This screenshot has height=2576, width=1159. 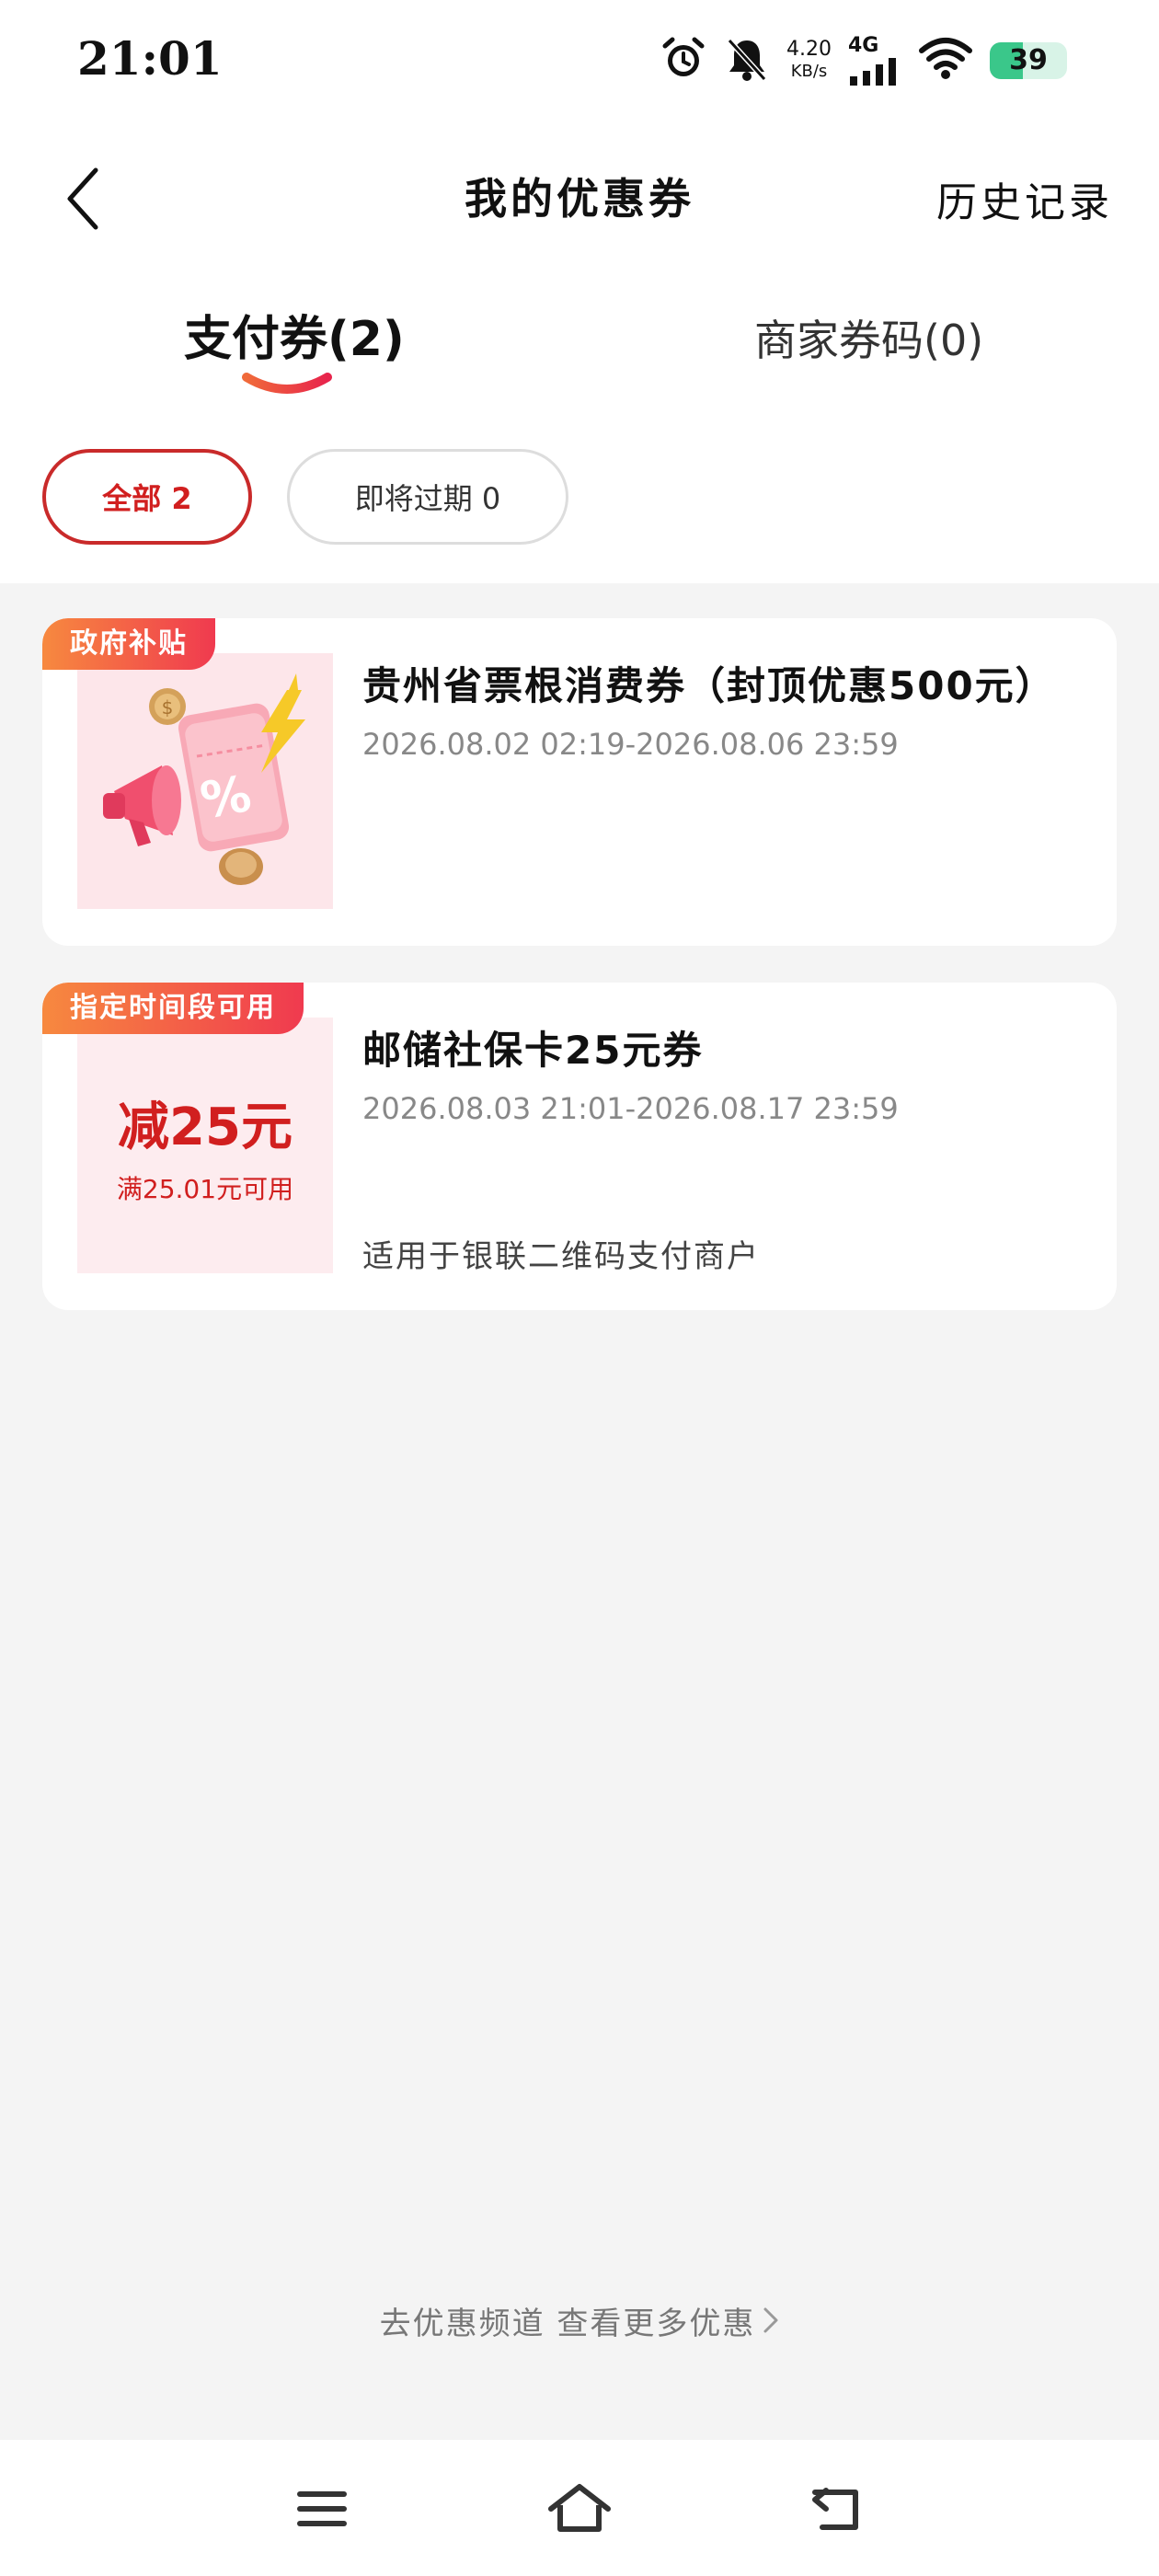 I want to click on menu-button, so click(x=322, y=2509).